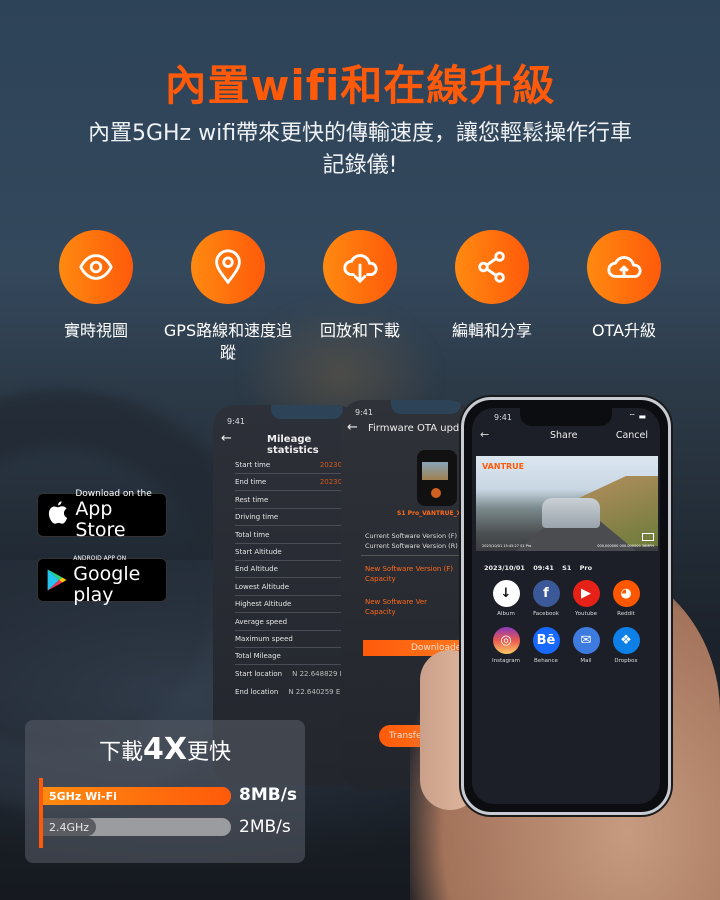  What do you see at coordinates (586, 614) in the screenshot?
I see `share-target-label: Youtube` at bounding box center [586, 614].